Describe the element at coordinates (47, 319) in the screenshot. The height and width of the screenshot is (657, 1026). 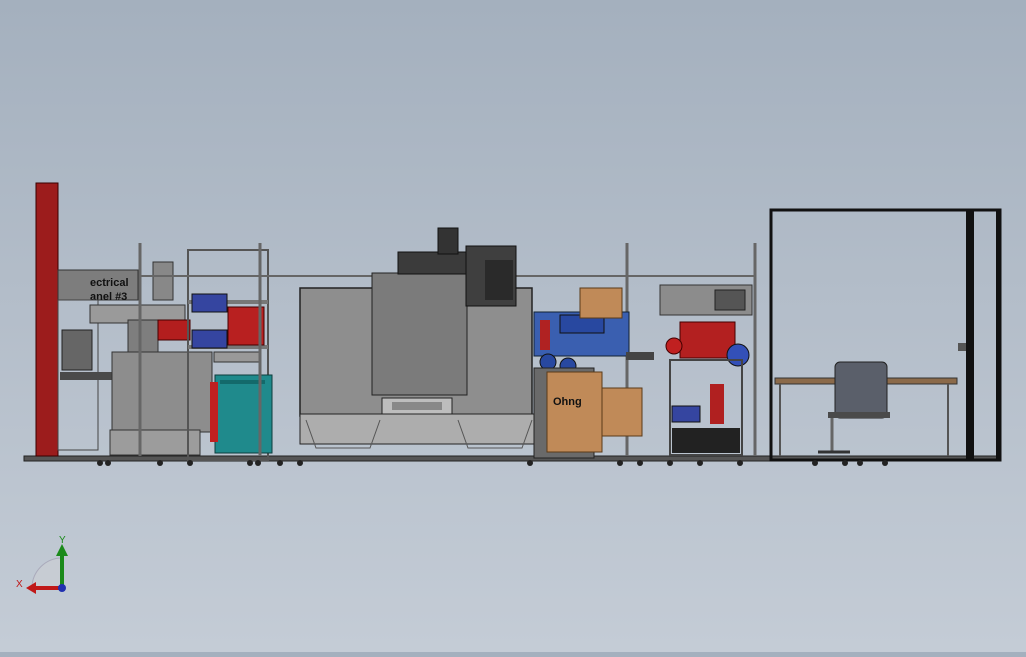
I see `red-column` at that location.